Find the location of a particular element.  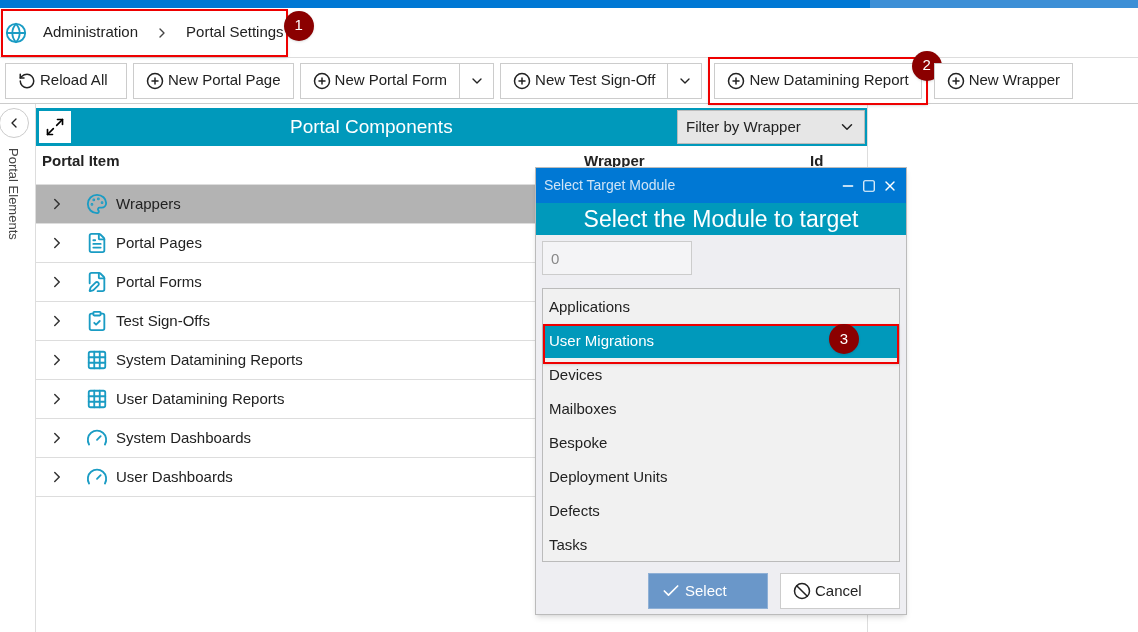

document-icon is located at coordinates (97, 243).